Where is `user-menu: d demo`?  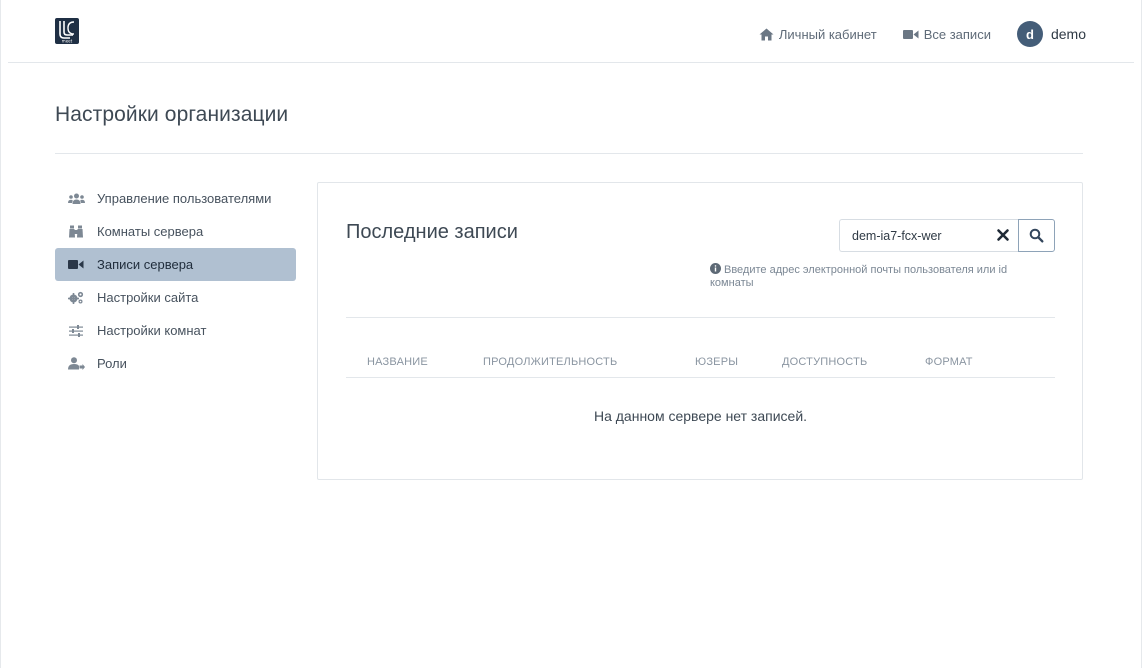 user-menu: d demo is located at coordinates (1051, 34).